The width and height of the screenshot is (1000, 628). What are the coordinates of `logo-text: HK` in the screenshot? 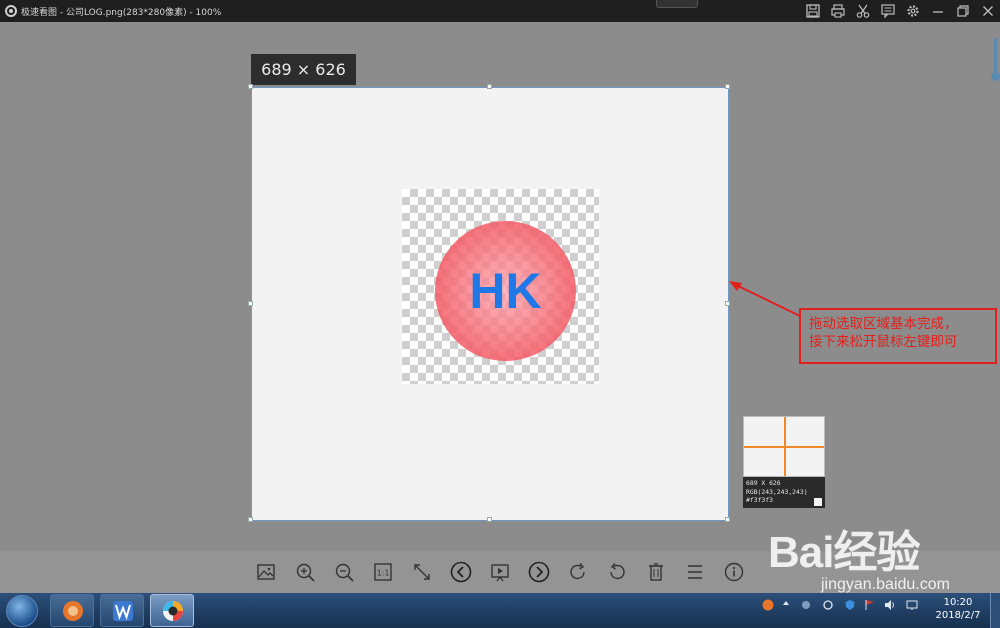 It's located at (505, 291).